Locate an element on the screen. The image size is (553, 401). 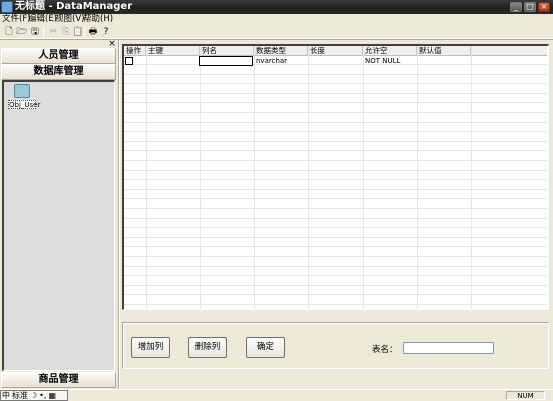
sidebar-close-icon: × is located at coordinates (112, 44).